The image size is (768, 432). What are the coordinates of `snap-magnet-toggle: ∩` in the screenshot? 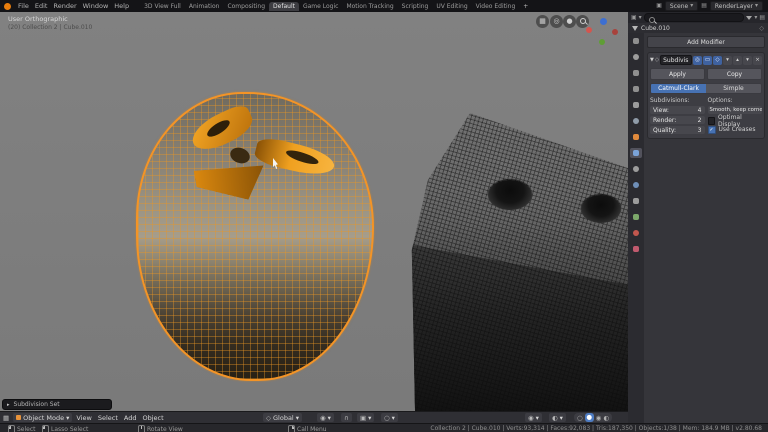 It's located at (346, 417).